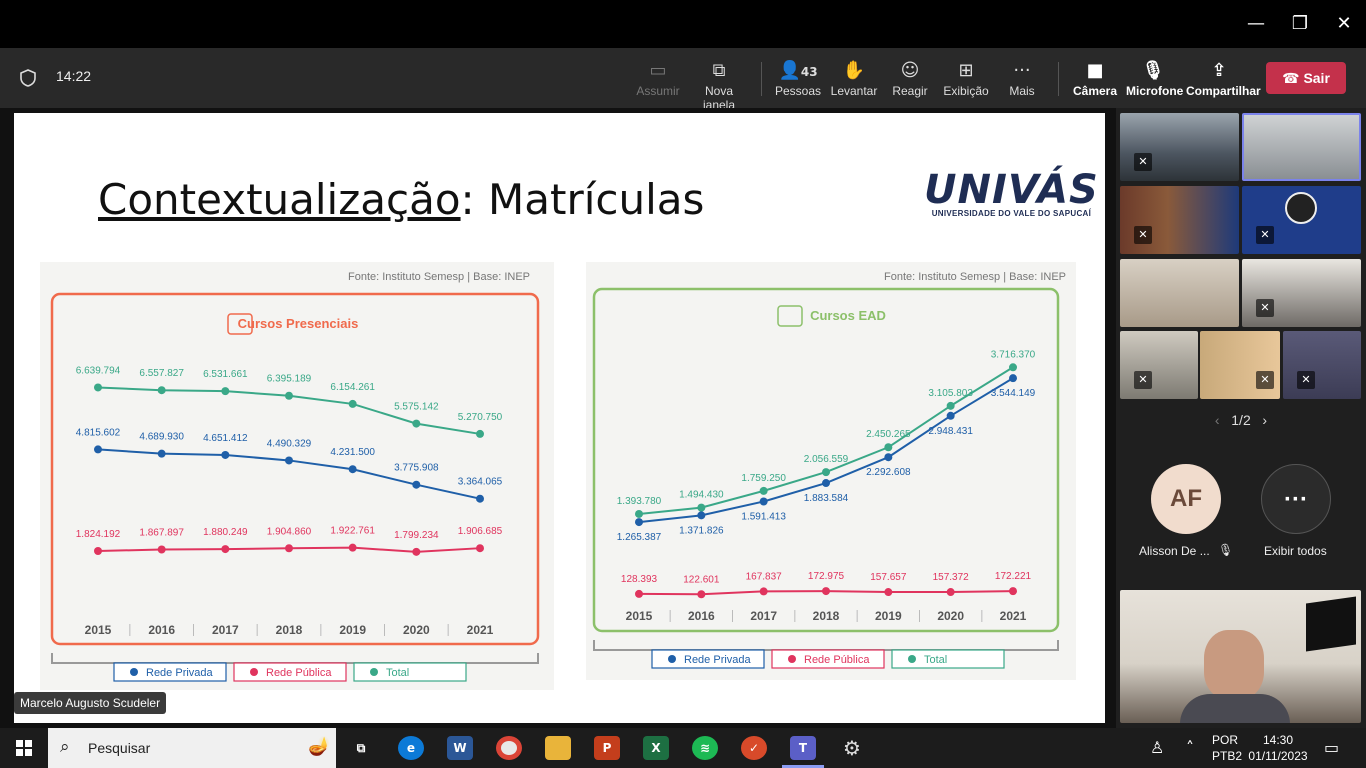  I want to click on phone-hangup-icon: ☎, so click(1291, 79).